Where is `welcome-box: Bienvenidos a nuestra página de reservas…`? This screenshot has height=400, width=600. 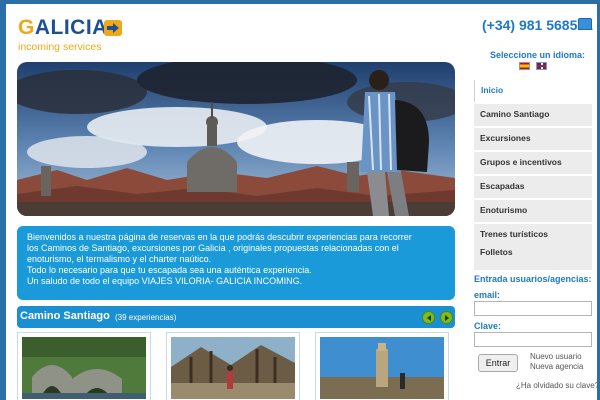 welcome-box: Bienvenidos a nuestra página de reservas… is located at coordinates (236, 263).